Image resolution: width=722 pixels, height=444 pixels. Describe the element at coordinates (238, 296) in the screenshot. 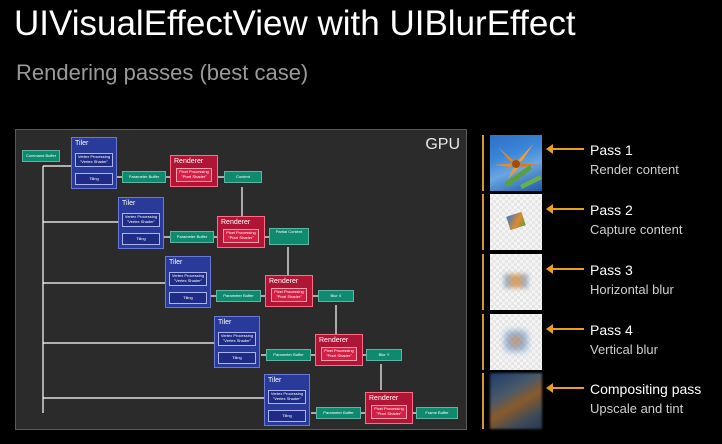

I see `parameter-buffer-3: Parameter Buffer` at that location.